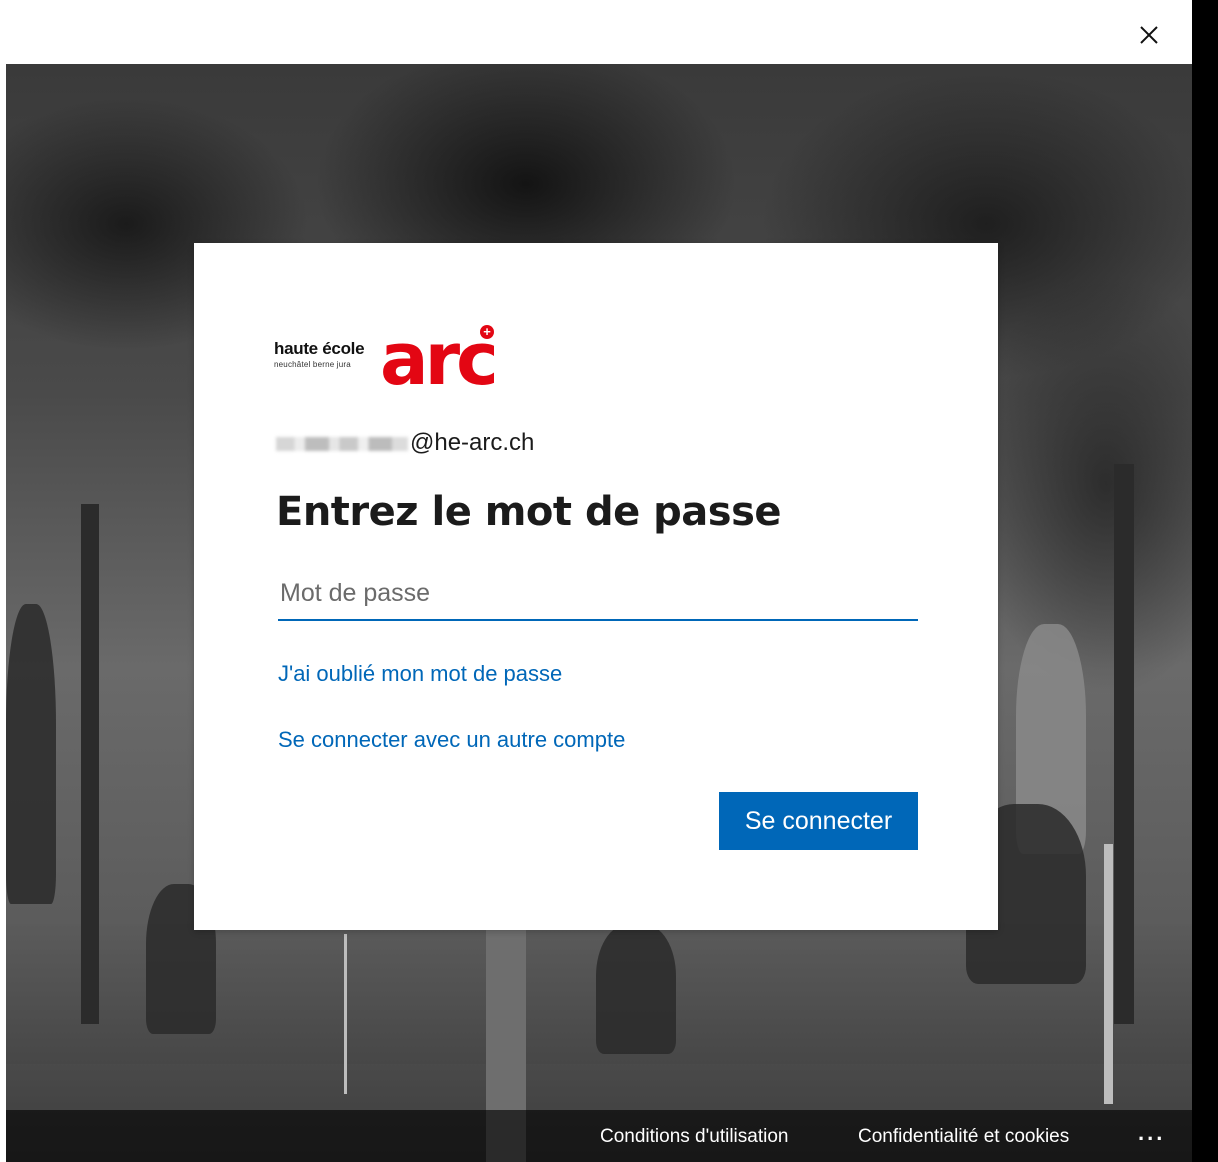  What do you see at coordinates (1205, 581) in the screenshot?
I see `window-edge` at bounding box center [1205, 581].